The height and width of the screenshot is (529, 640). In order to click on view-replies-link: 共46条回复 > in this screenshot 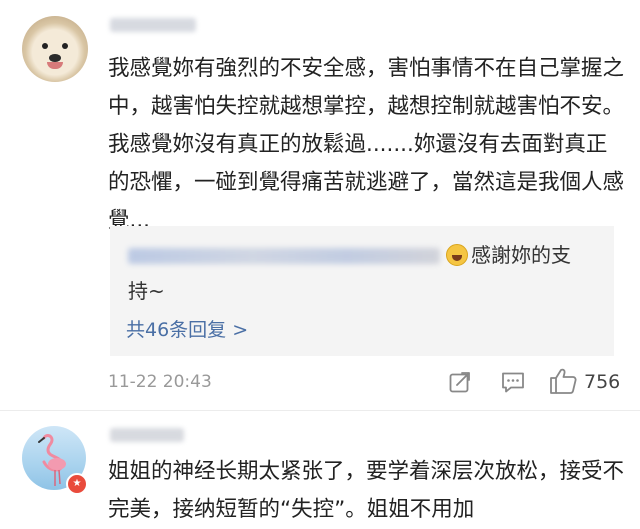, I will do `click(187, 330)`.